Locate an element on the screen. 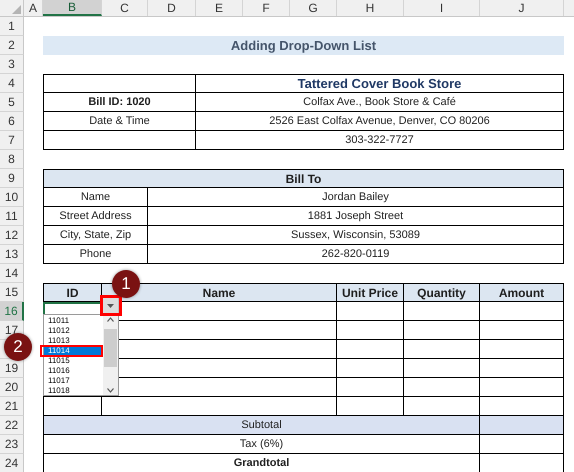  row-header: 2 is located at coordinates (12, 45).